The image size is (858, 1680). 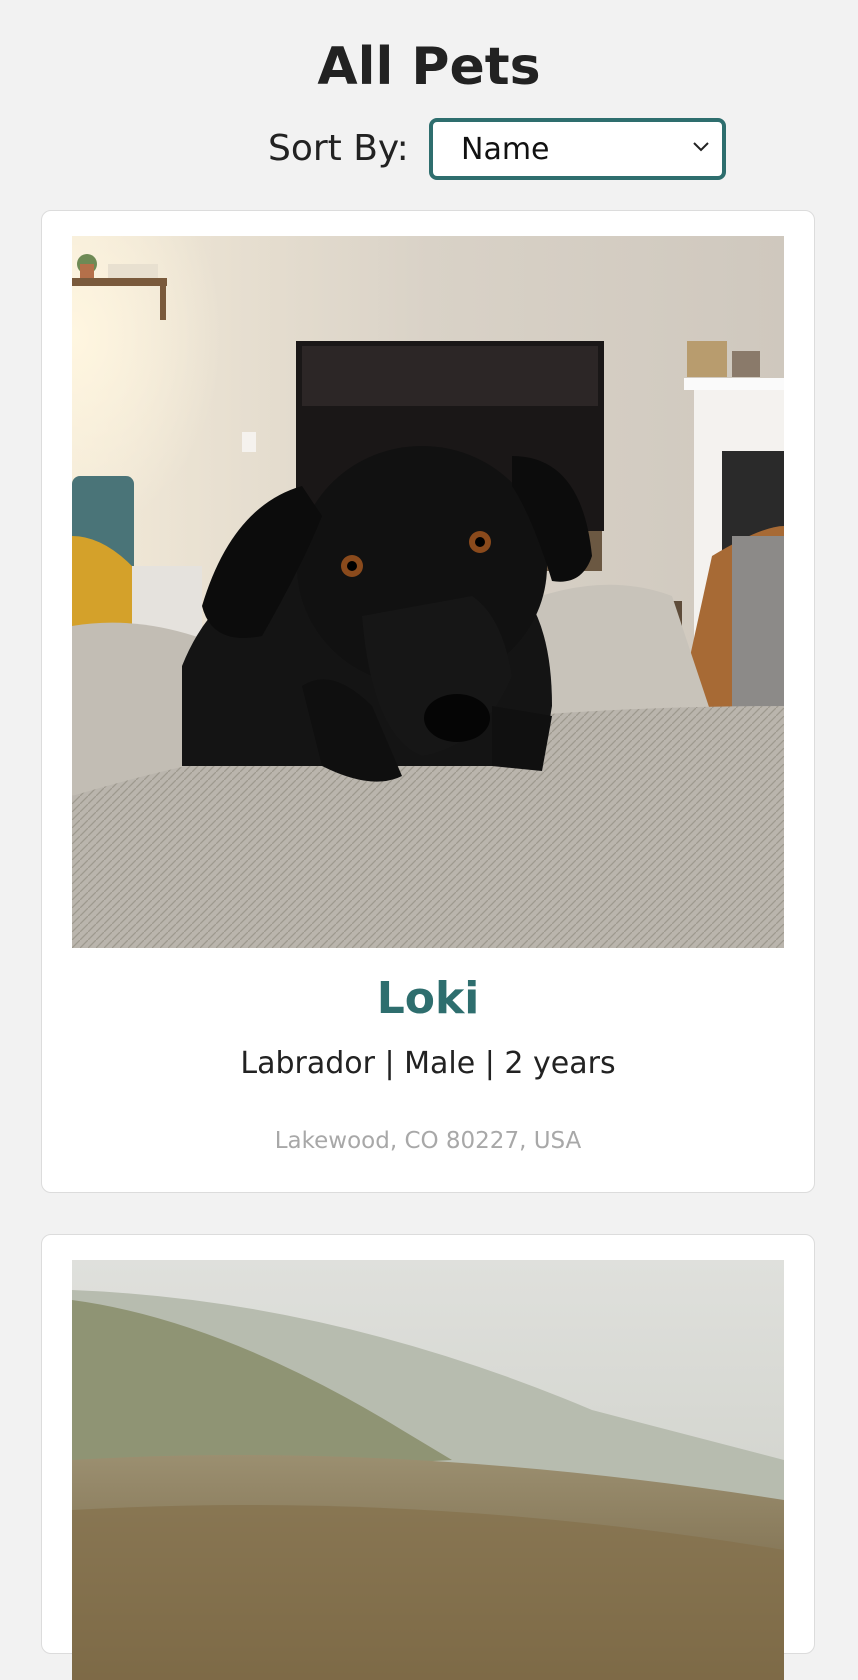 What do you see at coordinates (338, 148) in the screenshot?
I see `sort-label: Sort By:` at bounding box center [338, 148].